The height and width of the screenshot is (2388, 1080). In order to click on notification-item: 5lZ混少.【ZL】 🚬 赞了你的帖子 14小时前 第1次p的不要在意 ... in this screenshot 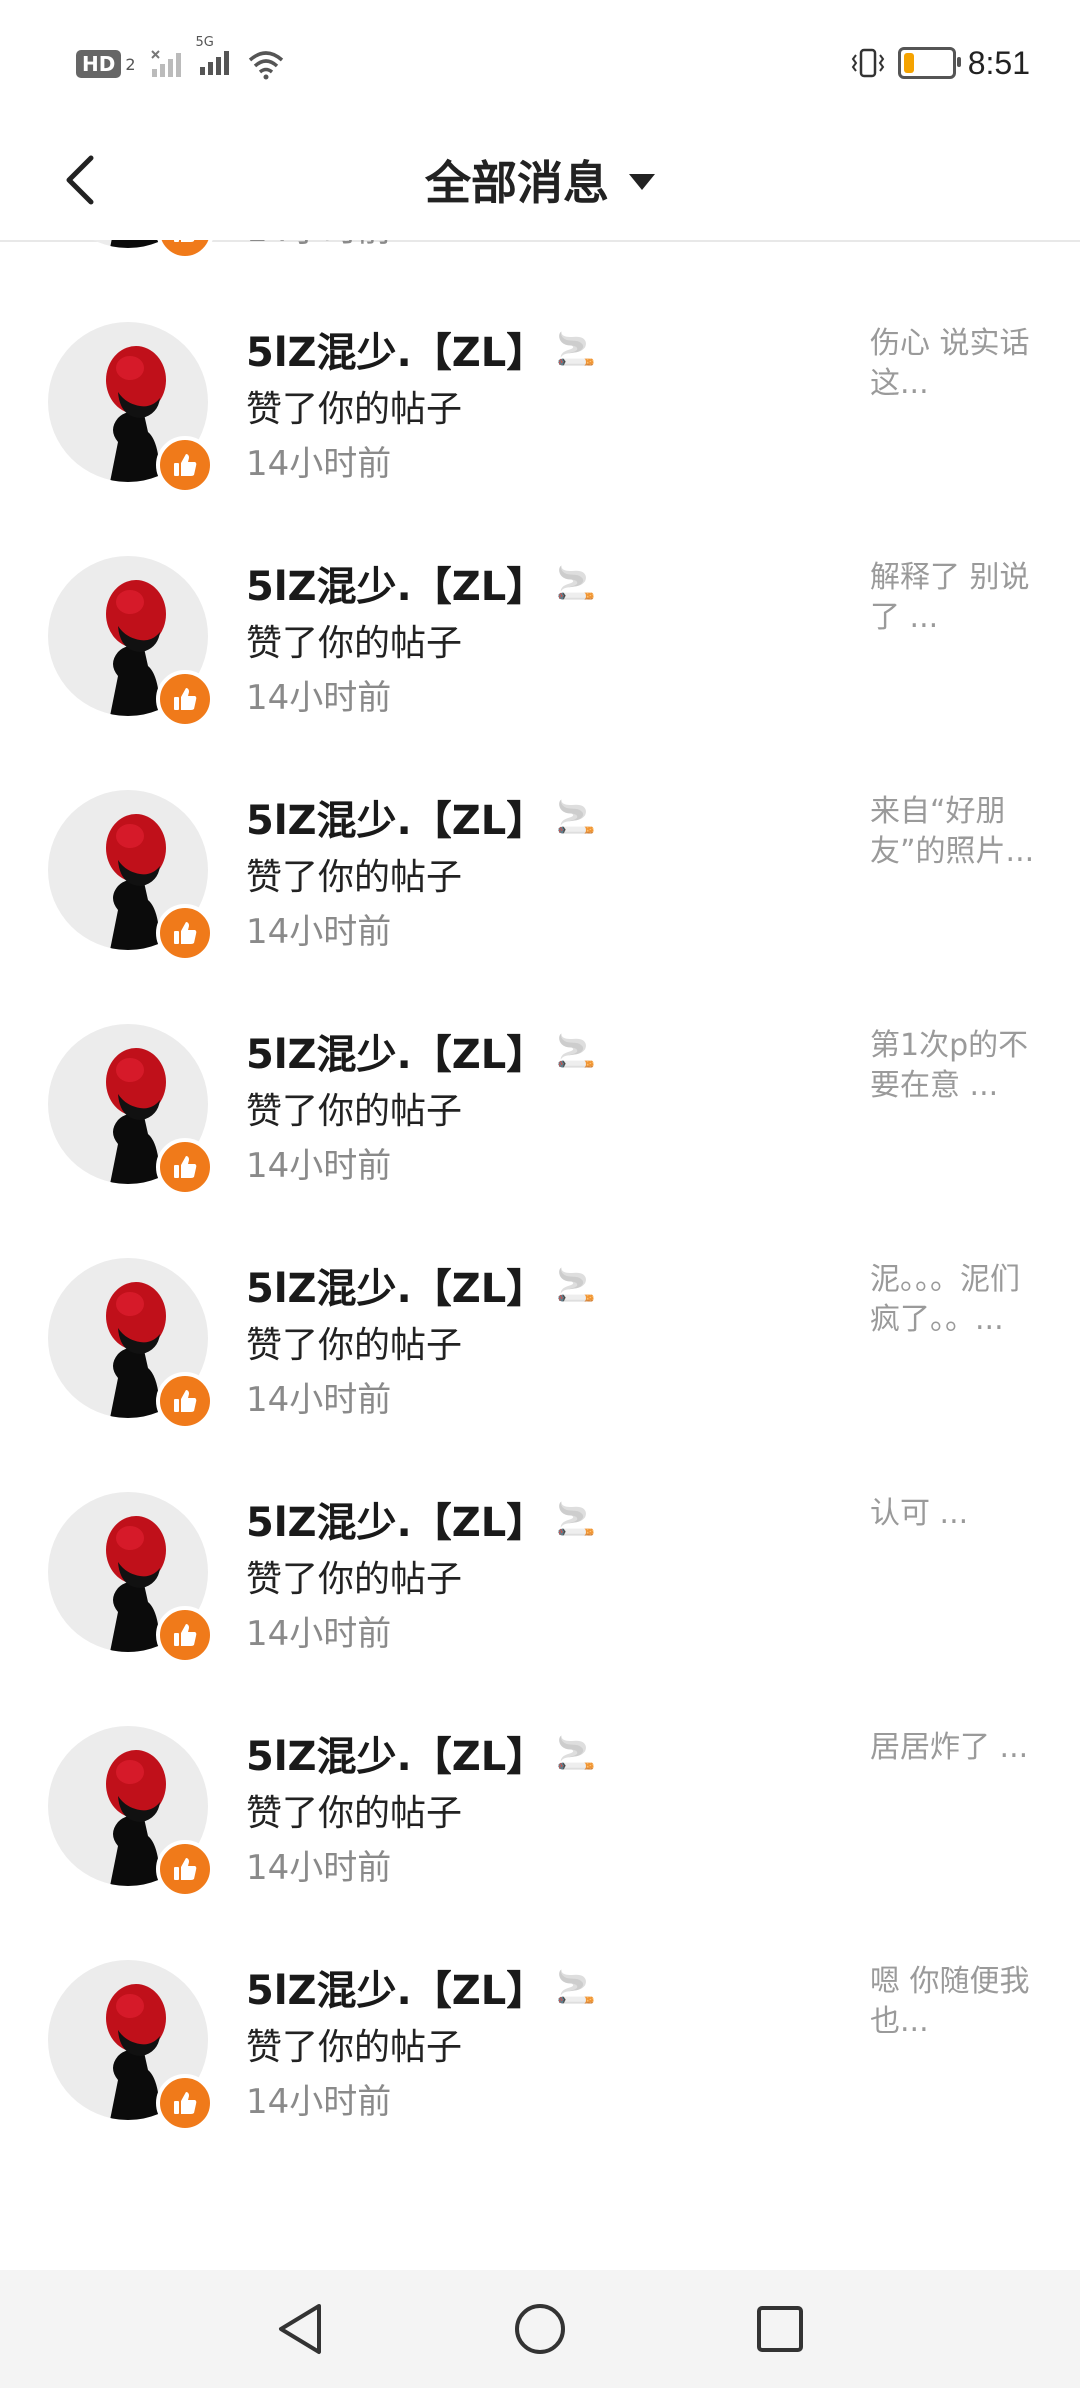, I will do `click(540, 1081)`.